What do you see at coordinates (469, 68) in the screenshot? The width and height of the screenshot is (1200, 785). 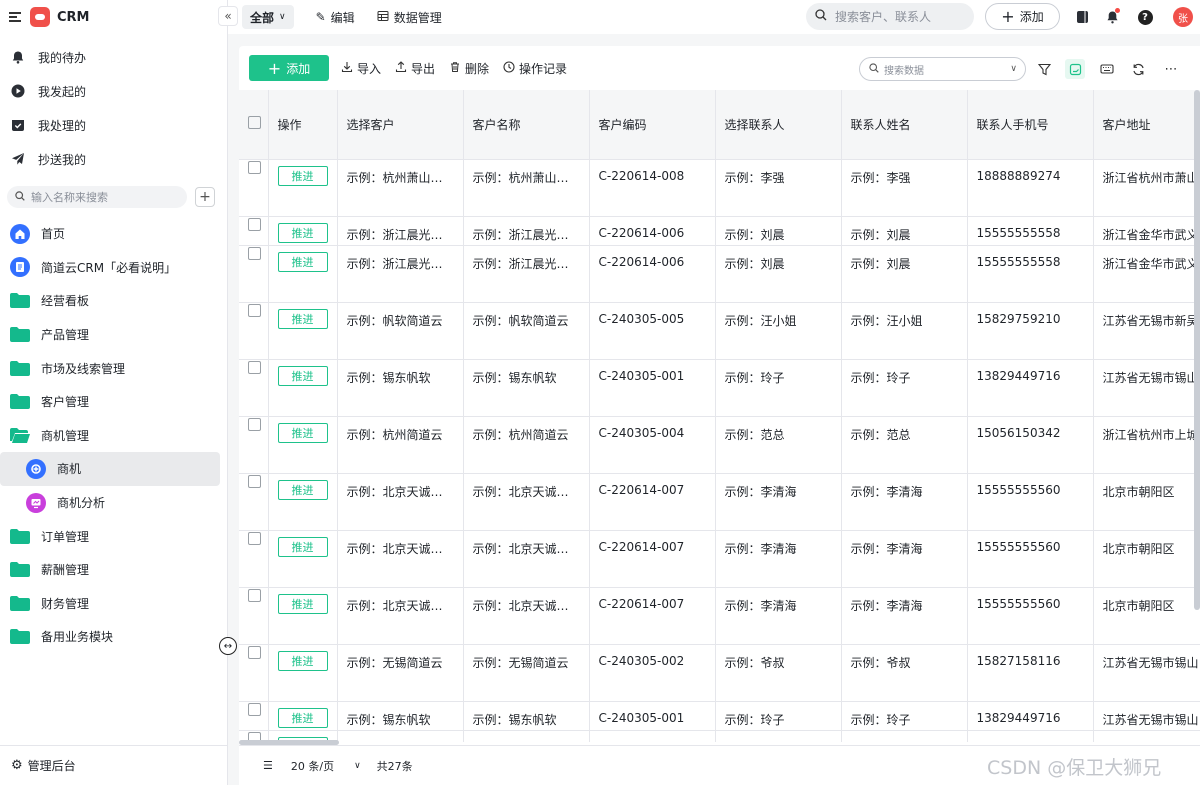 I see `delete-button: 删除` at bounding box center [469, 68].